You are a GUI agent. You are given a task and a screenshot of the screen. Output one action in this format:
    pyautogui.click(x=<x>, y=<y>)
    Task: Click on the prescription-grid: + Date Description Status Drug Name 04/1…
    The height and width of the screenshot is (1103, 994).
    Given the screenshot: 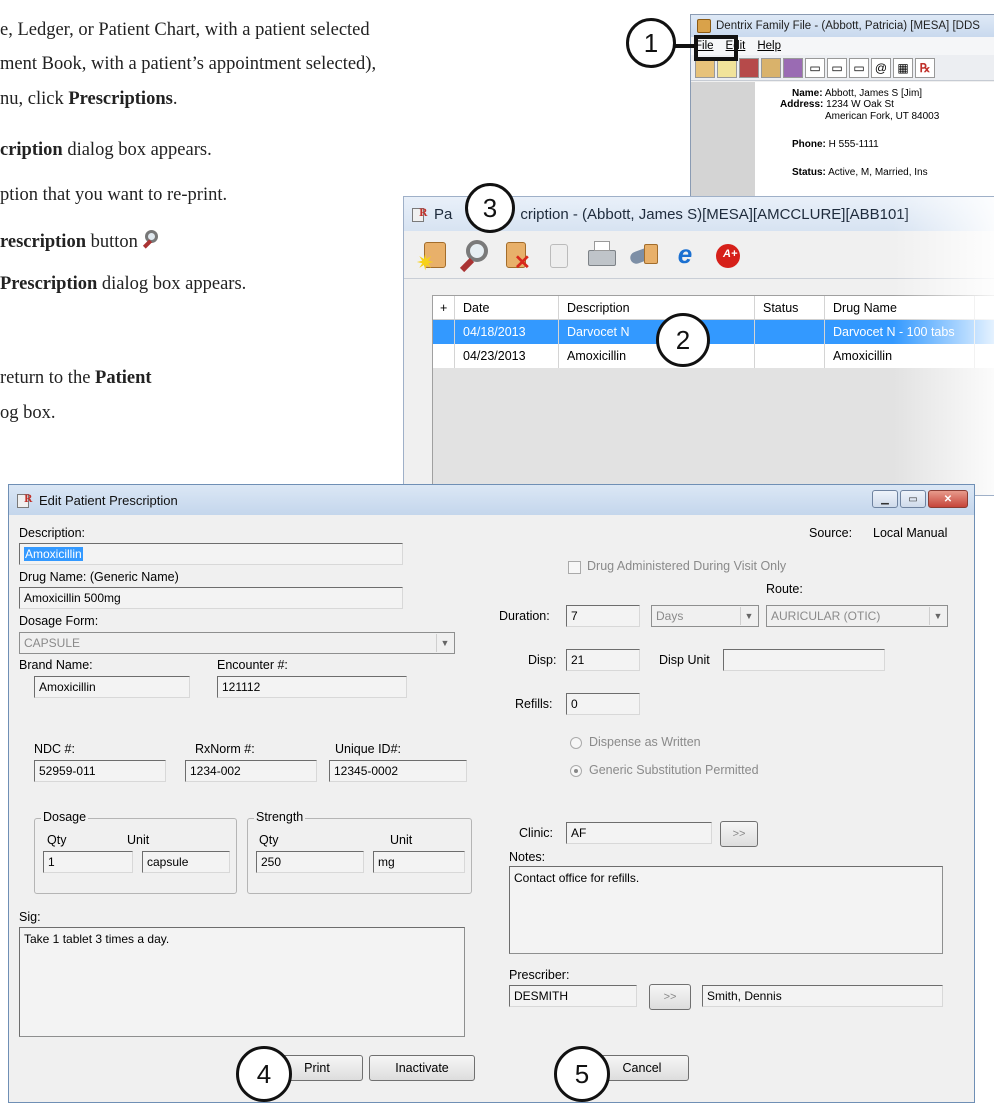 What is the action you would take?
    pyautogui.click(x=713, y=395)
    